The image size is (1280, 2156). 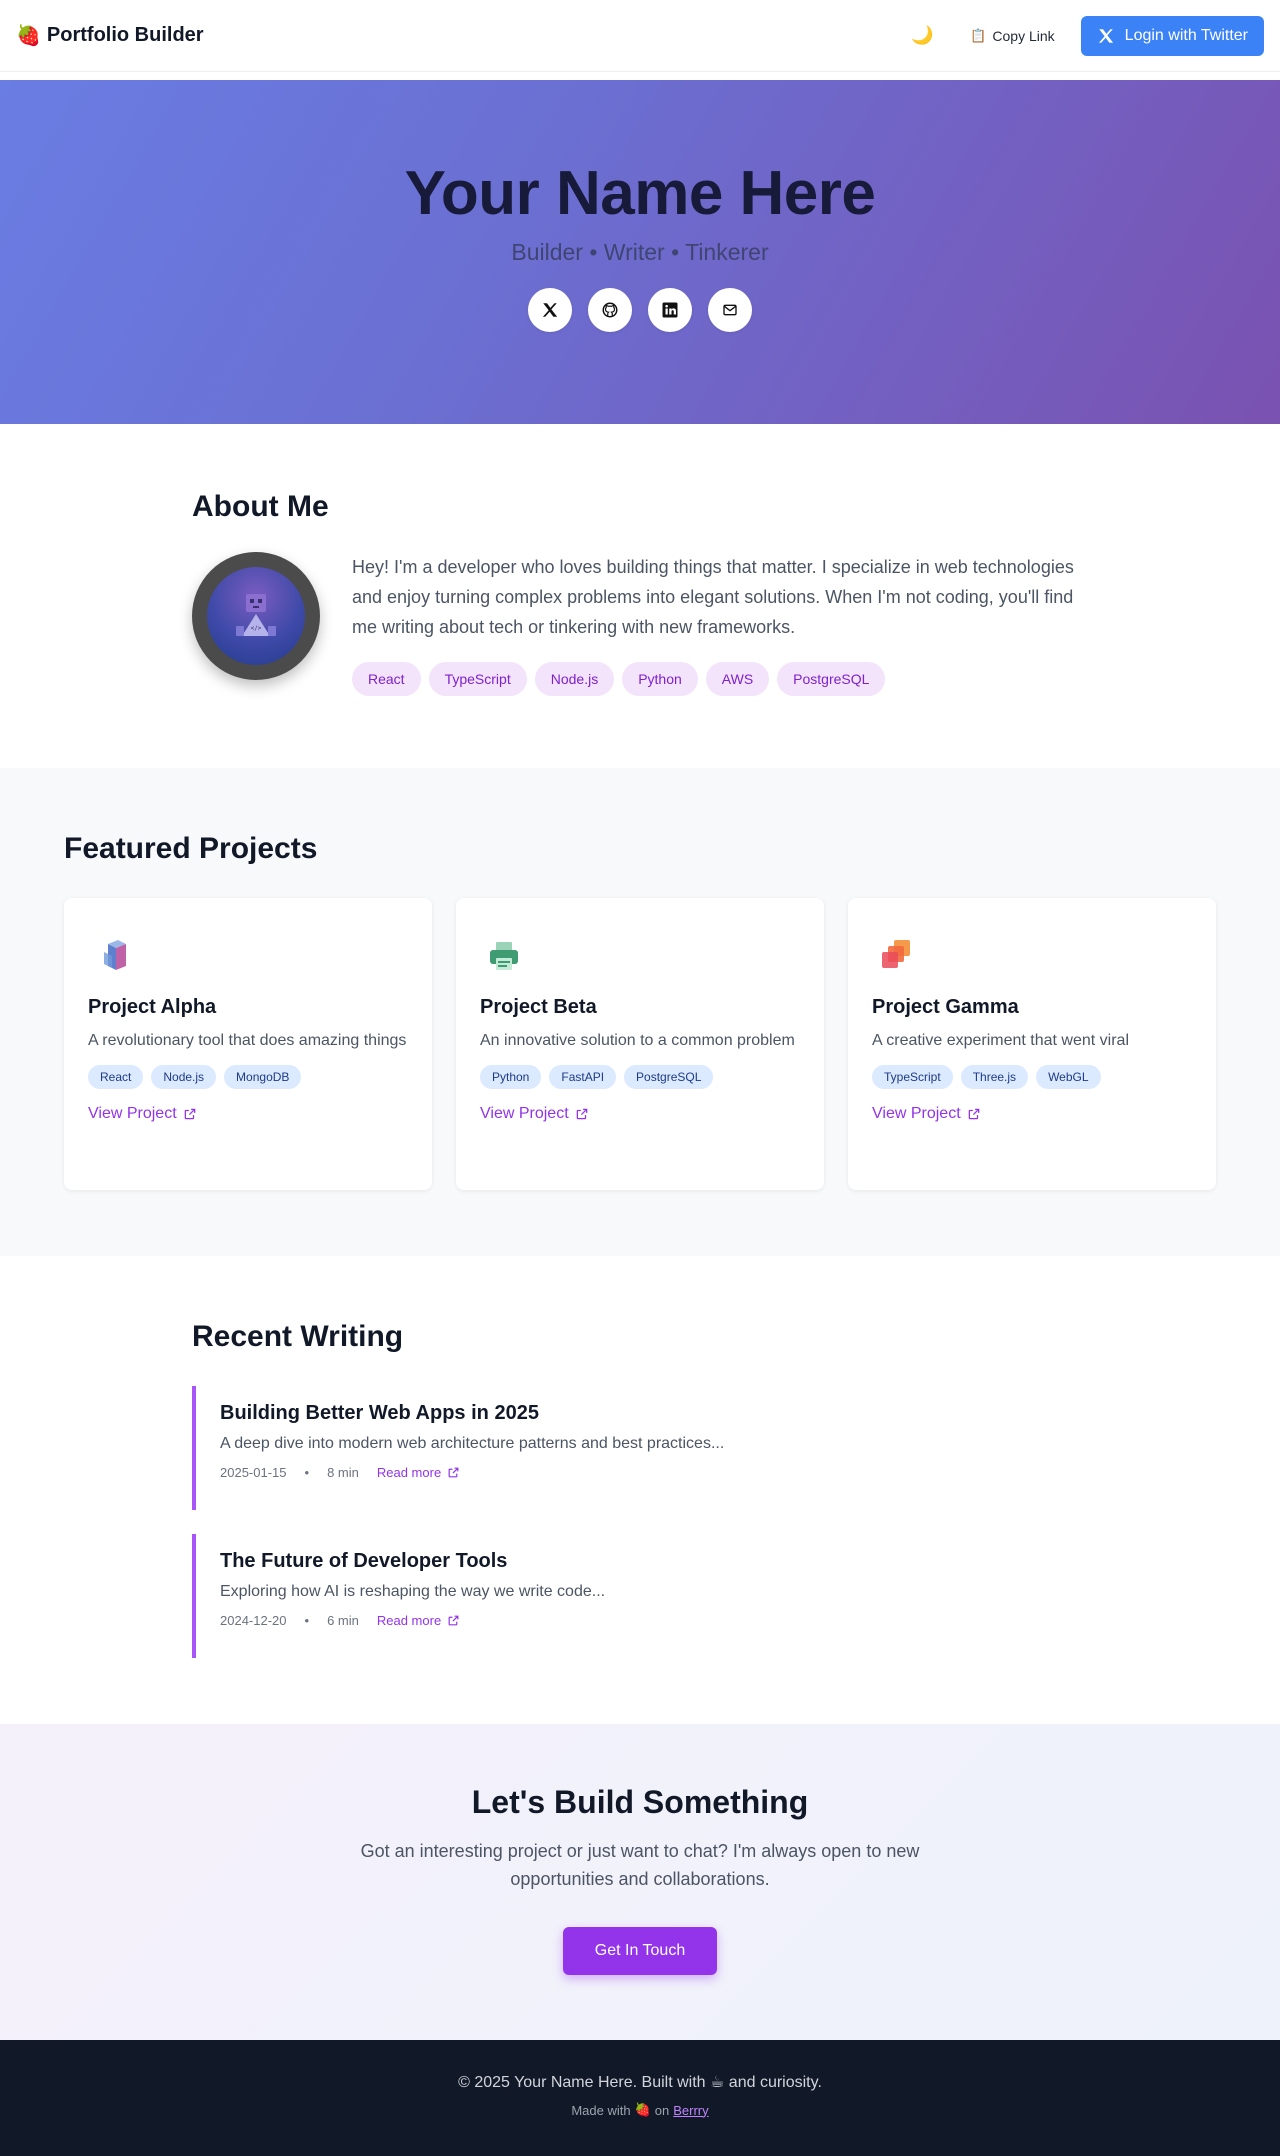 What do you see at coordinates (253, 1620) in the screenshot?
I see `post-date: 2024-12-20` at bounding box center [253, 1620].